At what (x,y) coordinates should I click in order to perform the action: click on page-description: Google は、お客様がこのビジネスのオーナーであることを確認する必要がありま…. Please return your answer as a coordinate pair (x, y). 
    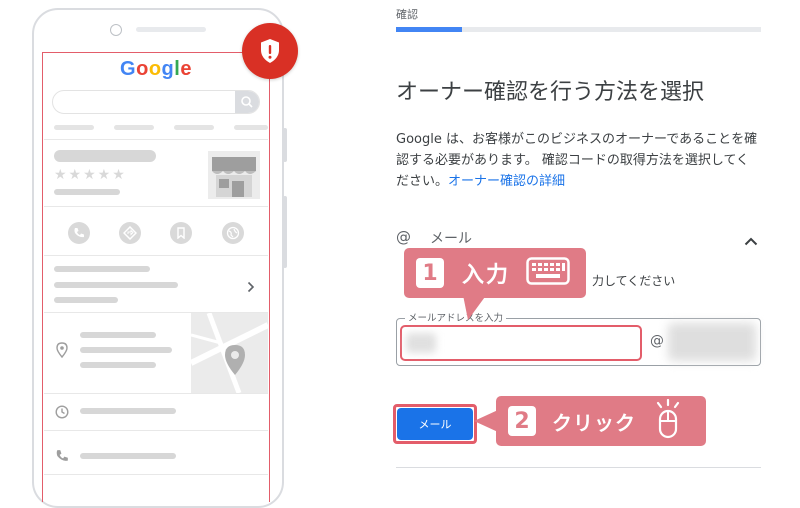
    Looking at the image, I should click on (579, 160).